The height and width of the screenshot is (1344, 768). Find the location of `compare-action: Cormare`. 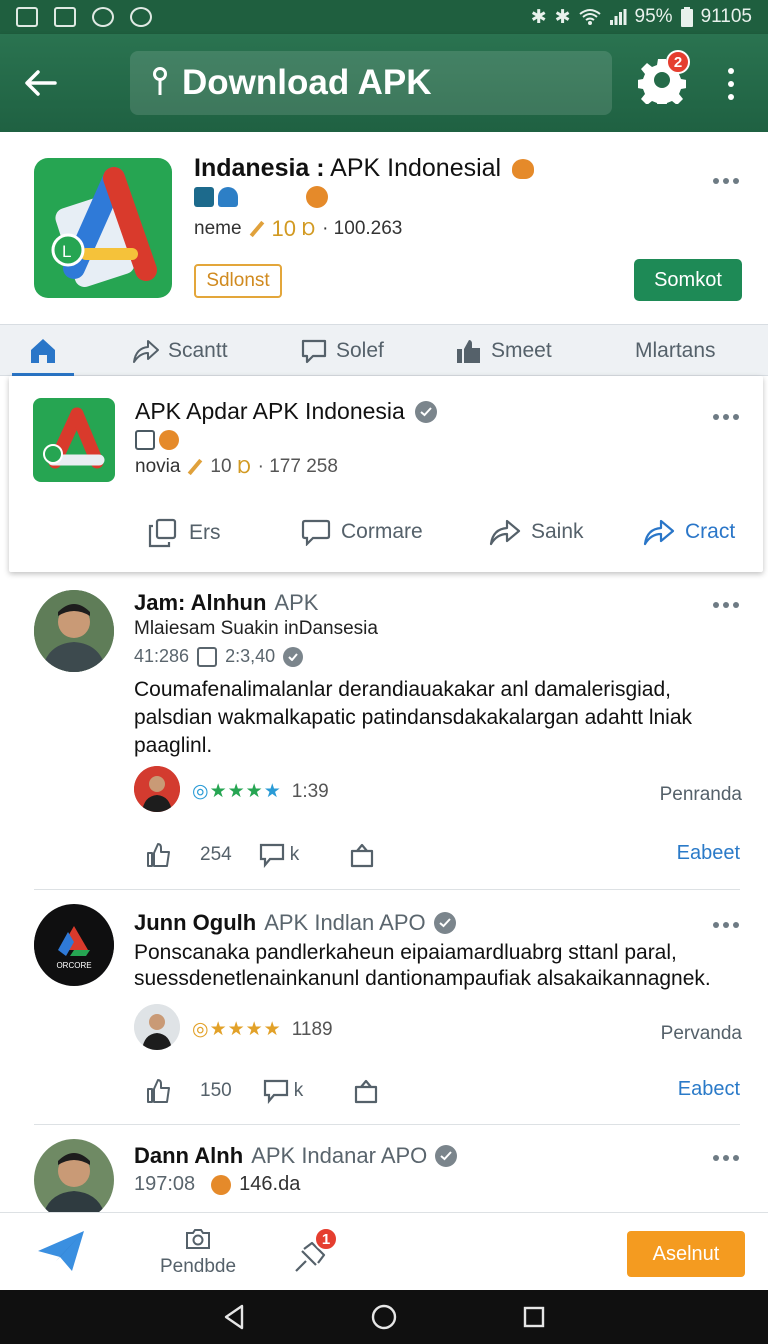

compare-action: Cormare is located at coordinates (362, 532).